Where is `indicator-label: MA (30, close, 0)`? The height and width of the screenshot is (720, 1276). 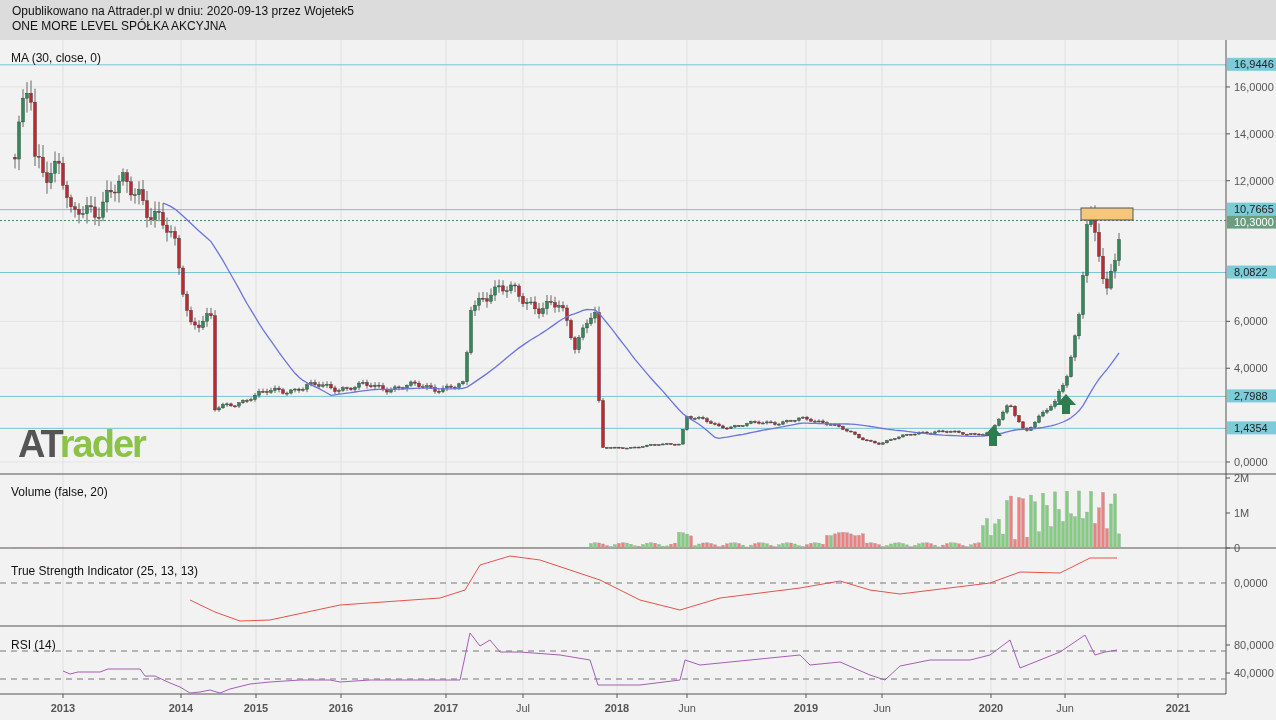
indicator-label: MA (30, close, 0) is located at coordinates (56, 58).